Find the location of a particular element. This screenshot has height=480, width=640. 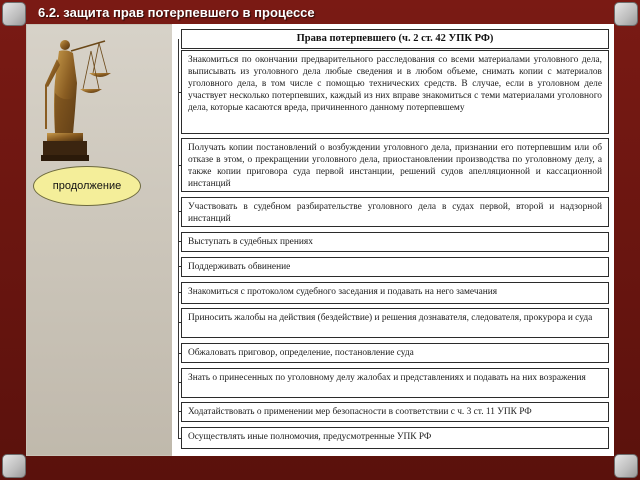

slide-title: 6.2. защита прав потерпевшего в процессе is located at coordinates (176, 12).